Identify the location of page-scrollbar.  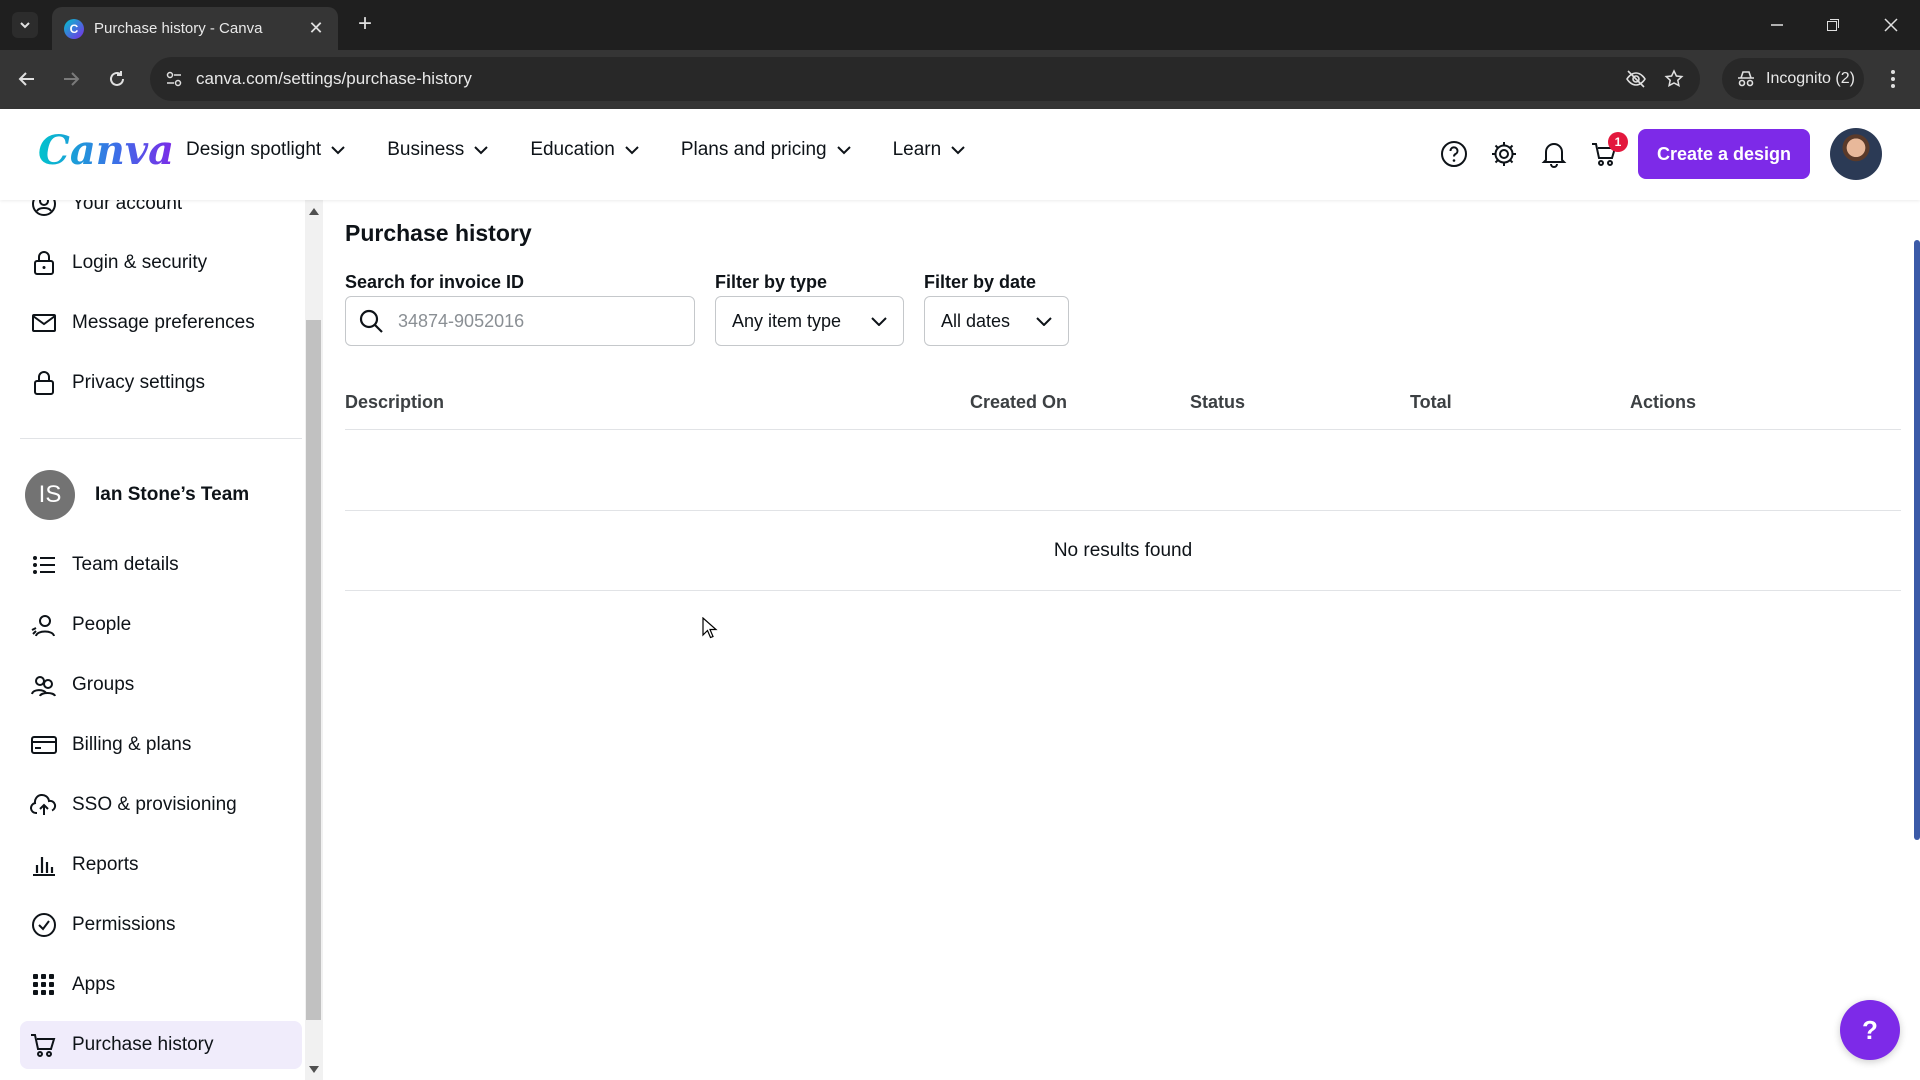
(1917, 540).